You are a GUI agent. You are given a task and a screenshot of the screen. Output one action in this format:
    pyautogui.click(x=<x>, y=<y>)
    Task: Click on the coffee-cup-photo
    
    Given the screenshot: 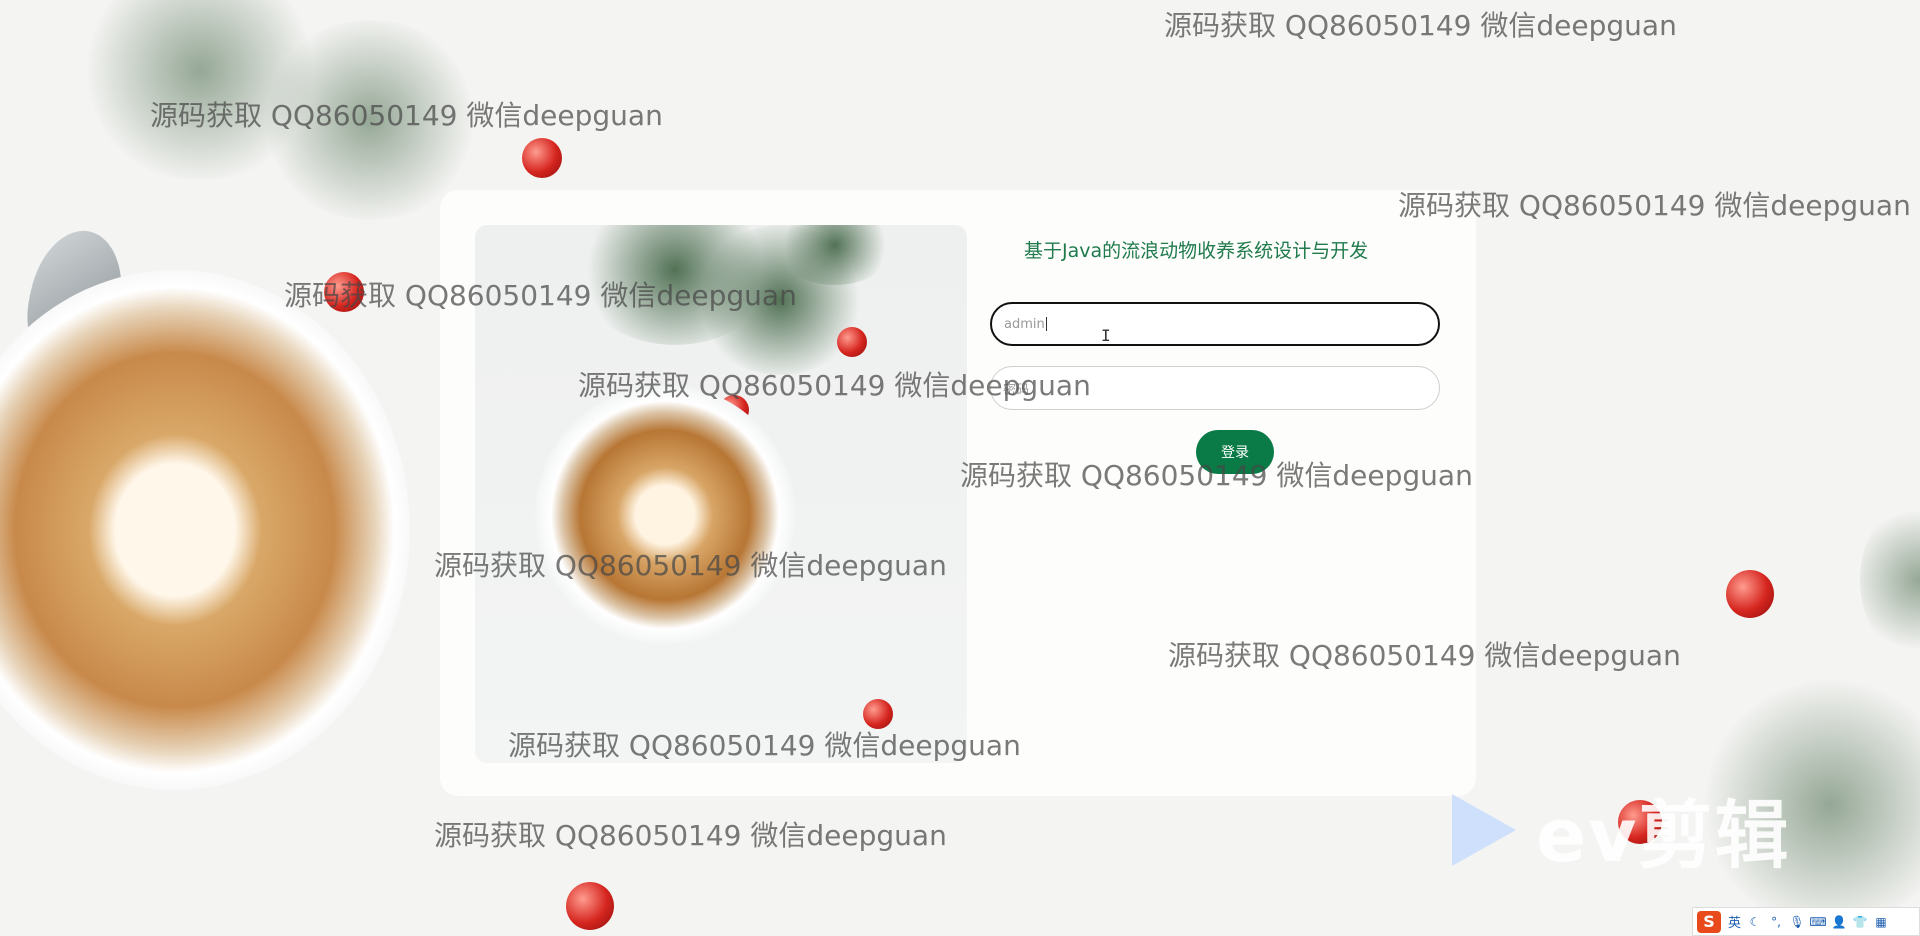 What is the action you would take?
    pyautogui.click(x=665, y=515)
    